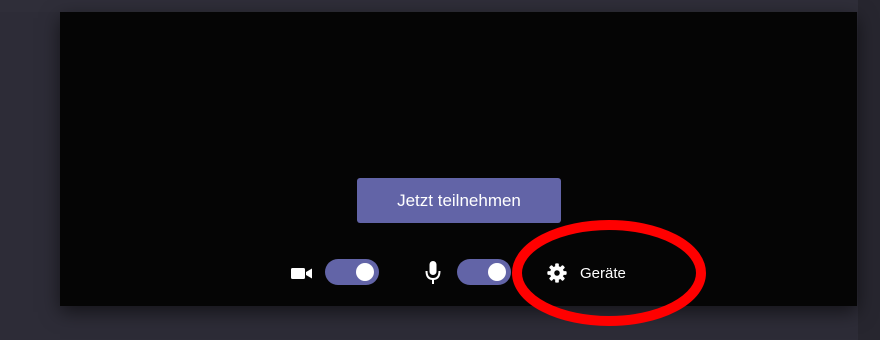  What do you see at coordinates (603, 273) in the screenshot?
I see `devices-label: Geräte` at bounding box center [603, 273].